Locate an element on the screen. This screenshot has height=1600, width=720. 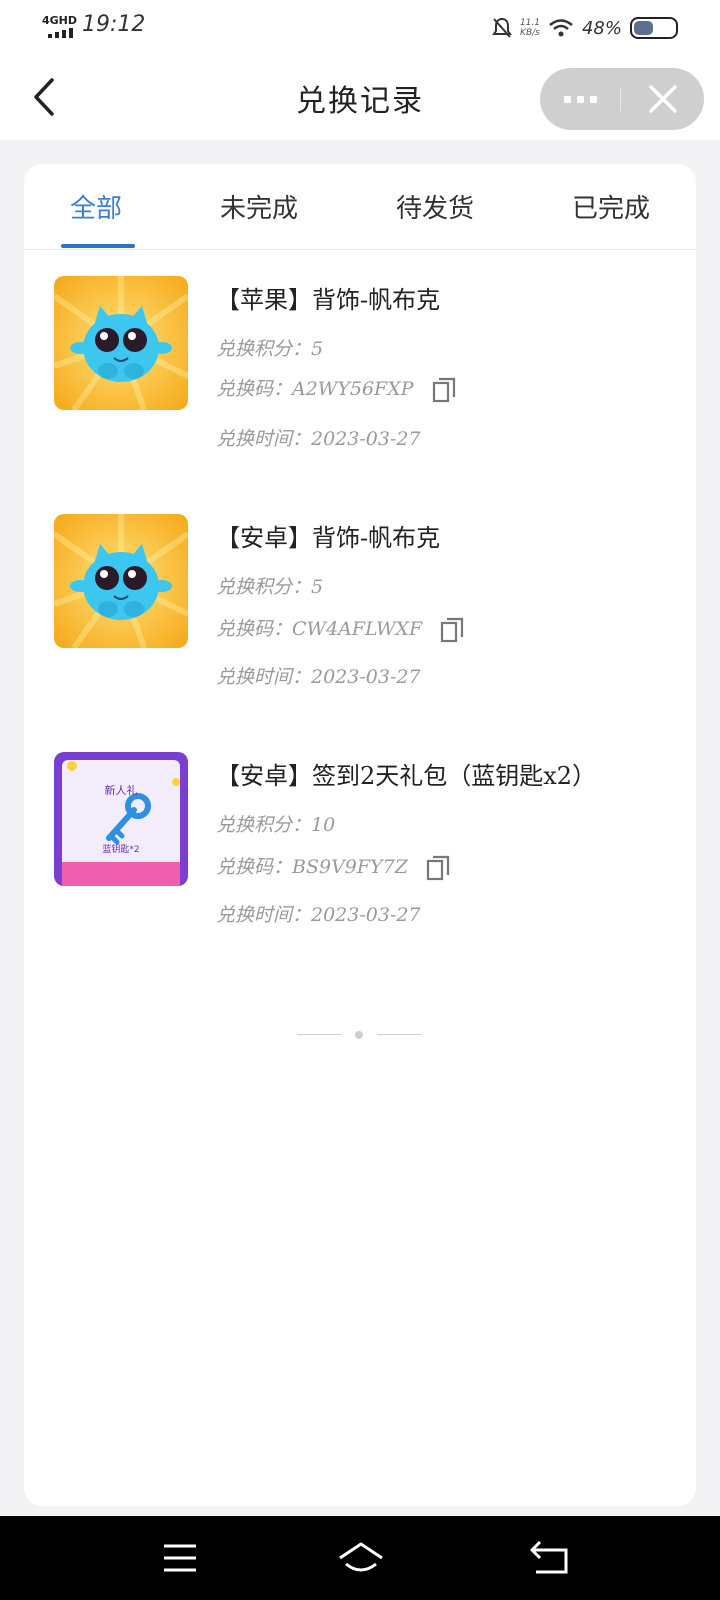
system-back-button is located at coordinates (550, 1558).